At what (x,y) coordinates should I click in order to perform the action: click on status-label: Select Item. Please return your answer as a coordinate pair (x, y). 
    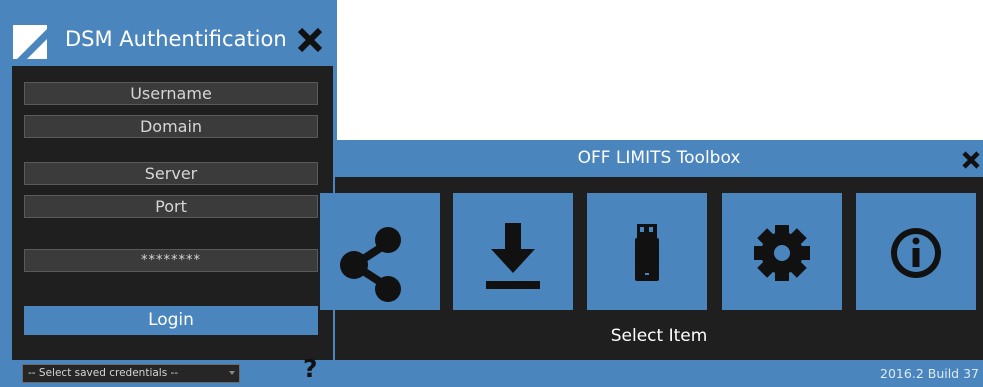
    Looking at the image, I should click on (659, 336).